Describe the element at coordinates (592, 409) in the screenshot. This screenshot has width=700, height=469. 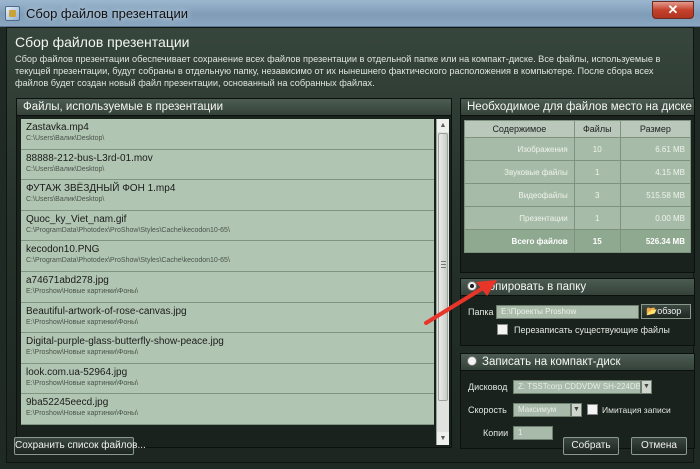
I see `simulate-checkbox` at that location.